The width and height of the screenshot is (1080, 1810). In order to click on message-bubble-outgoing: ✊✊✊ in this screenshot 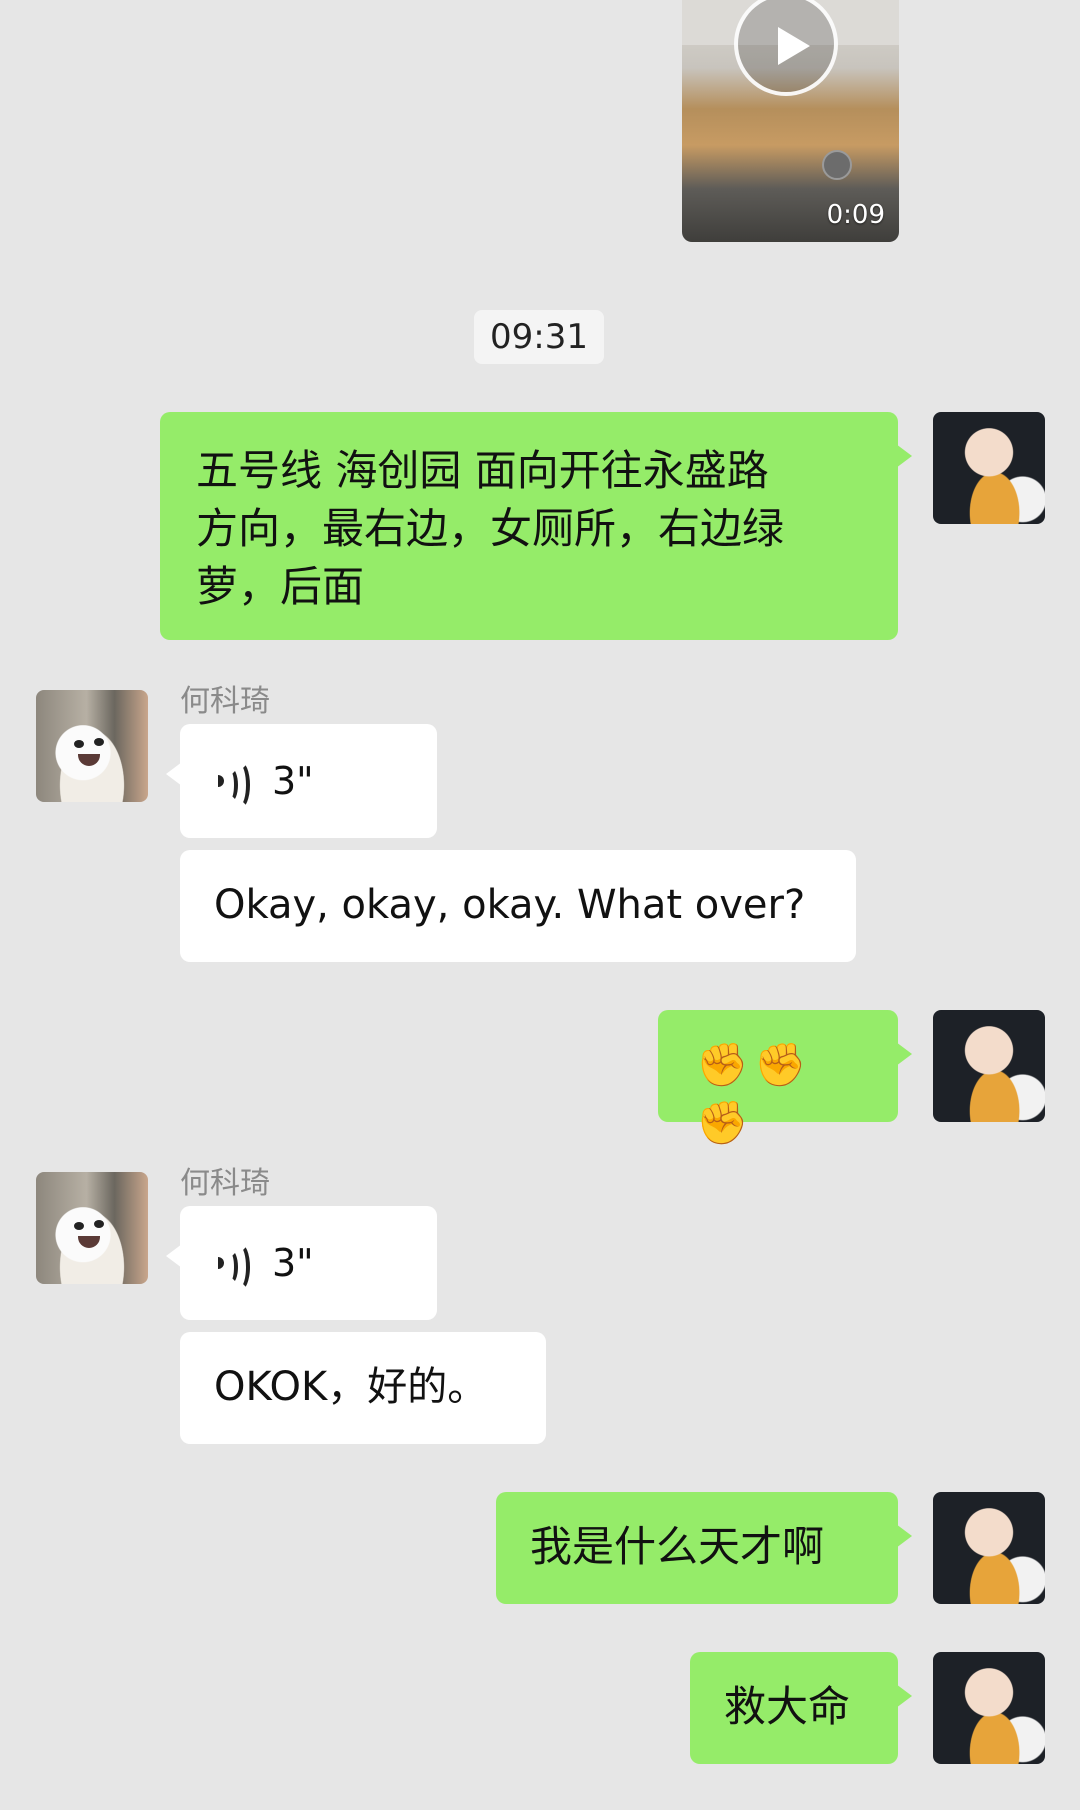, I will do `click(785, 1078)`.